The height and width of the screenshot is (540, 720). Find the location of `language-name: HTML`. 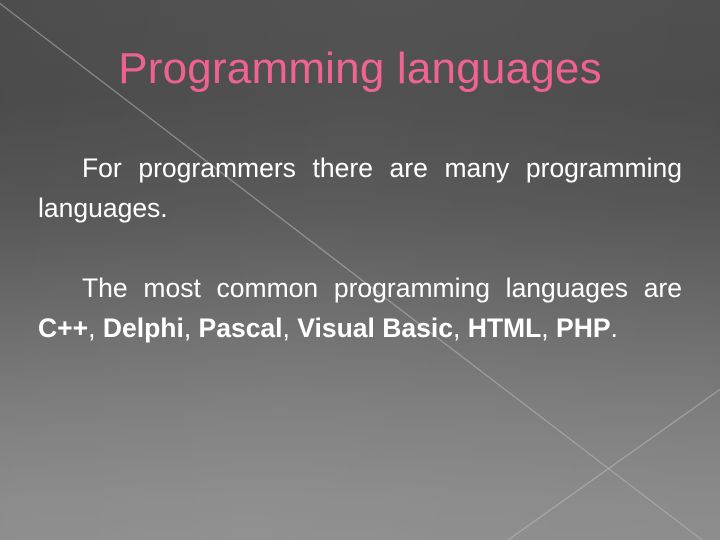

language-name: HTML is located at coordinates (504, 328).